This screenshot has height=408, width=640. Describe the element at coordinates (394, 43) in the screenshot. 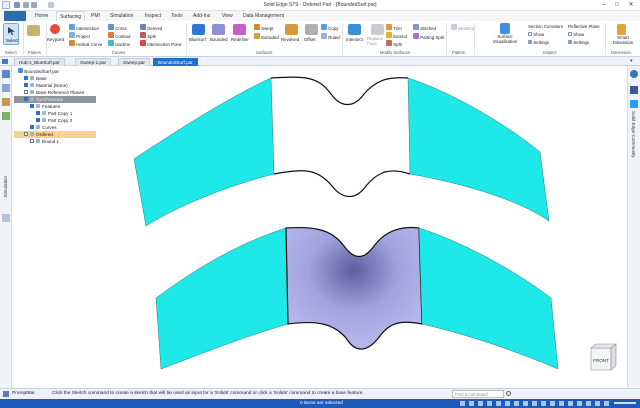

I see `split-button: Split` at that location.